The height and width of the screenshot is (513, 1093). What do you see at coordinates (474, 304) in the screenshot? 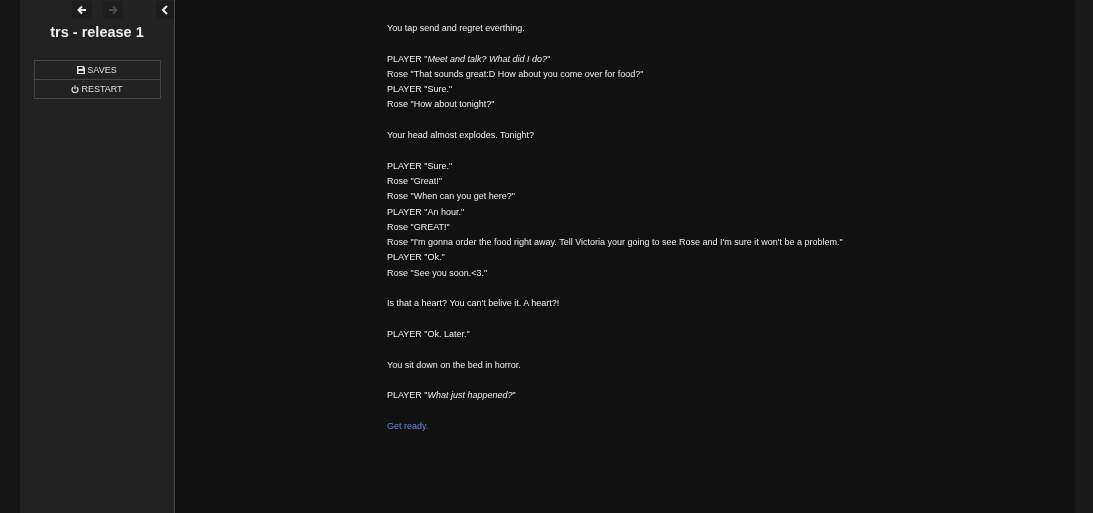
I see `passage-text: Is that a heart? You can't belive it. A heart?!` at bounding box center [474, 304].